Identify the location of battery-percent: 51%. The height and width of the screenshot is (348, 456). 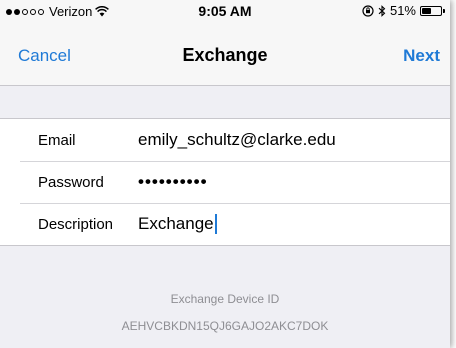
(402, 10).